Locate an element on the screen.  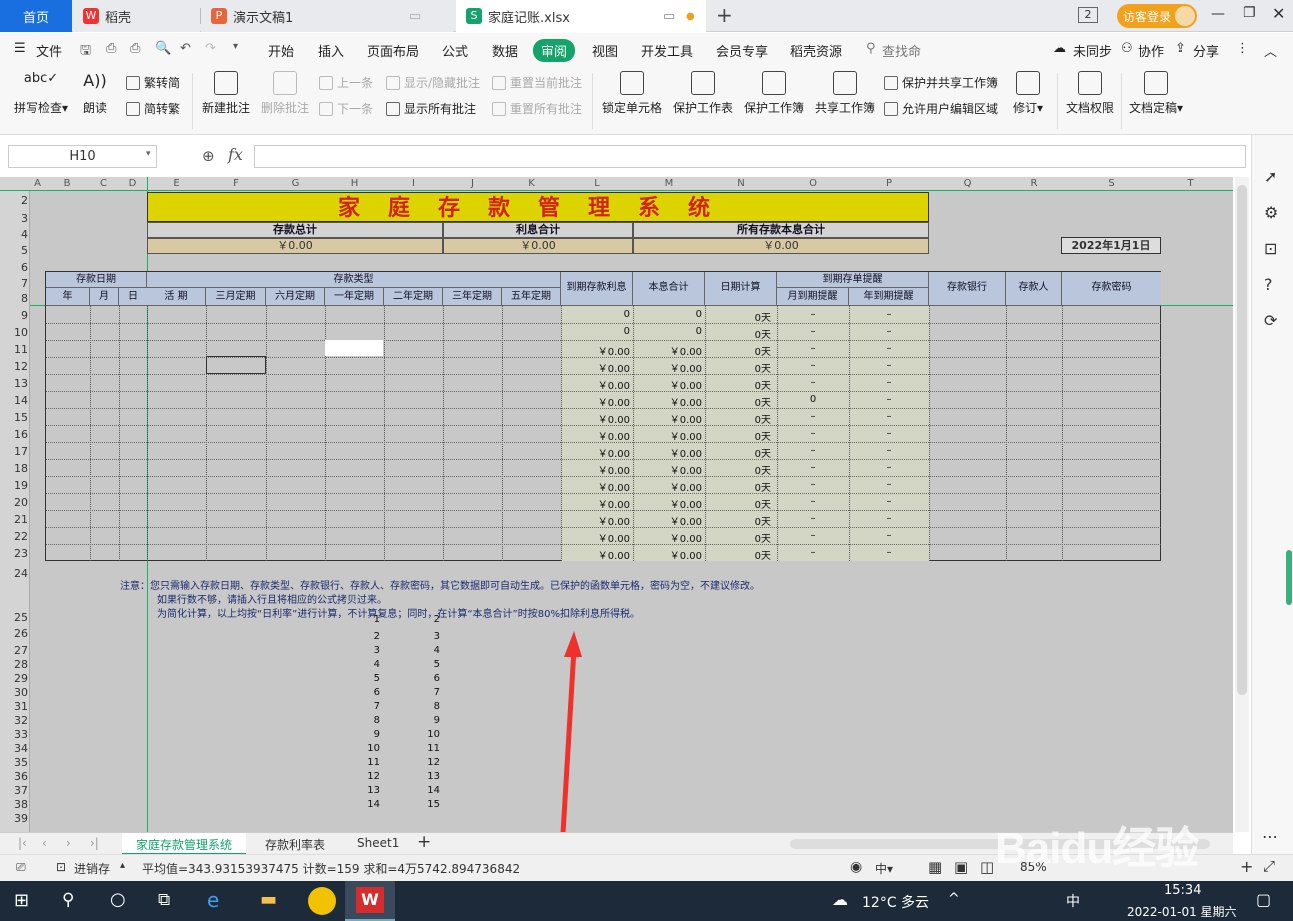
column-header-cell: D is located at coordinates (132, 183).